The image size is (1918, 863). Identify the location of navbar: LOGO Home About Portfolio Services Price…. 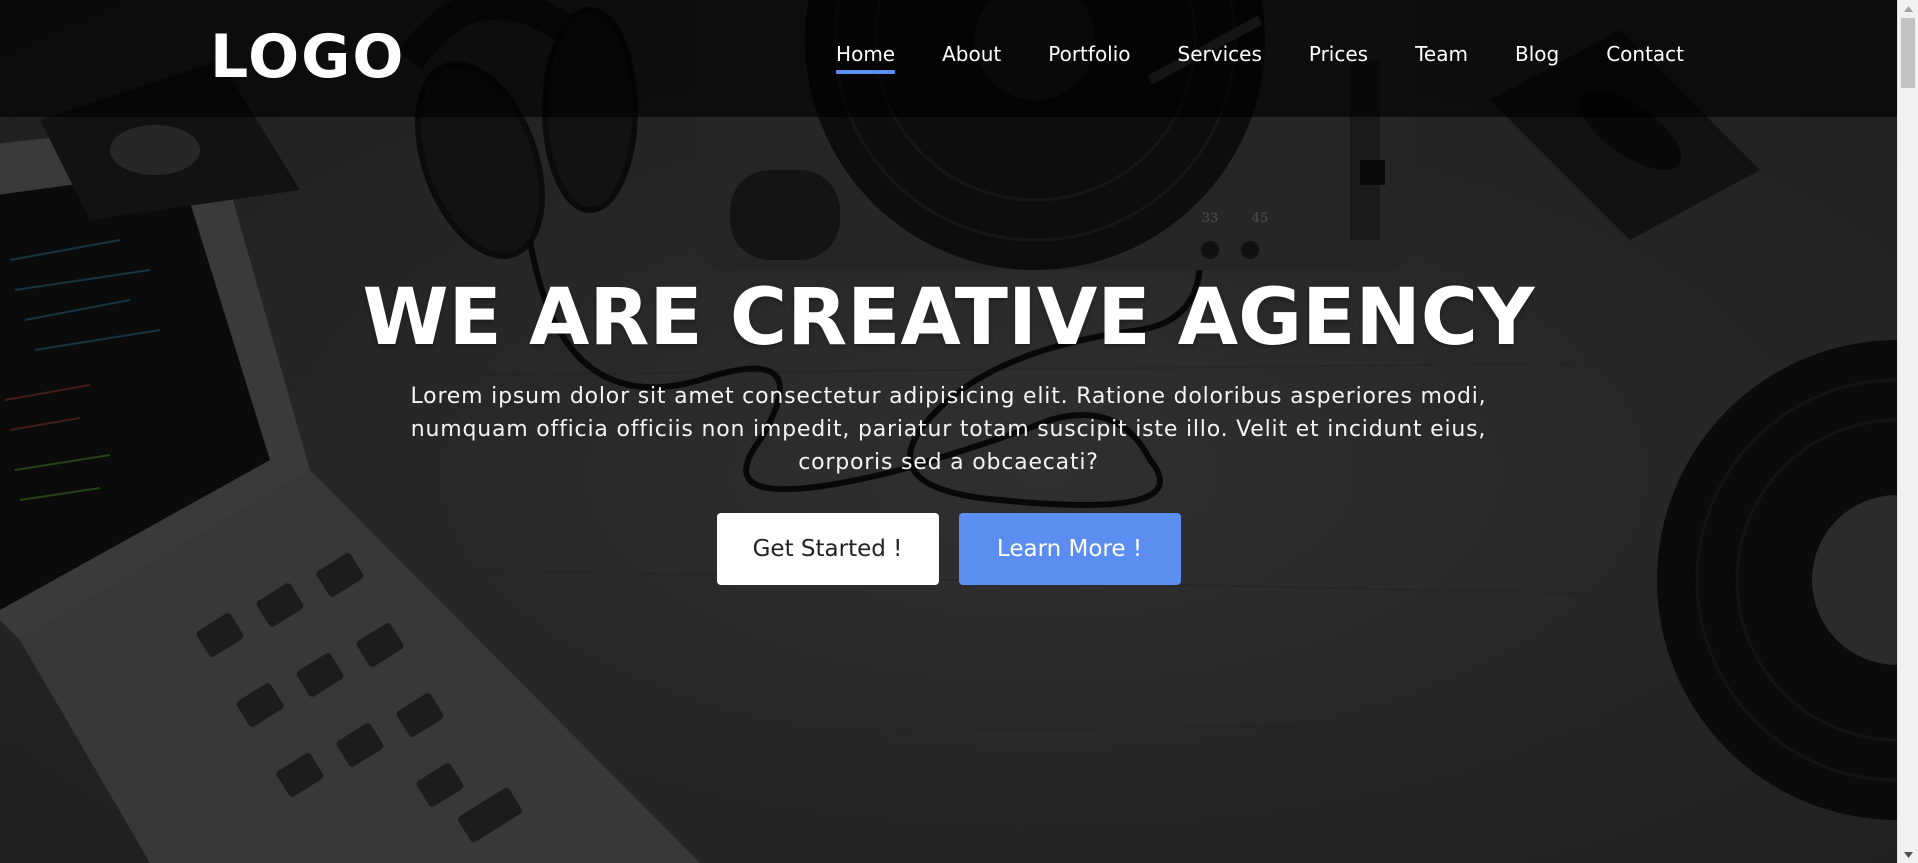
(948, 58).